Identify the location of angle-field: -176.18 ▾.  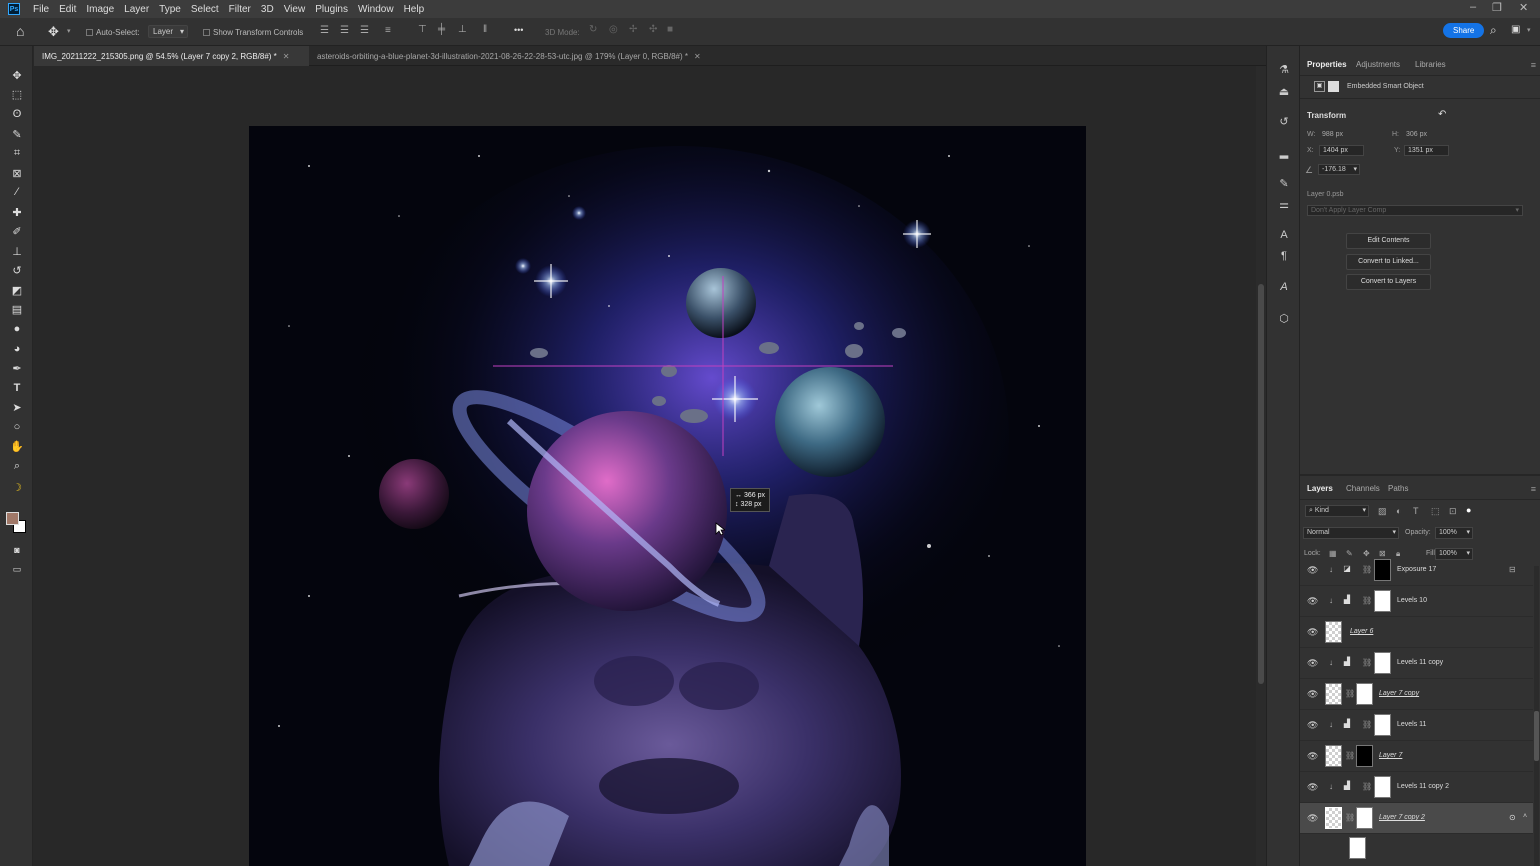
(1339, 169).